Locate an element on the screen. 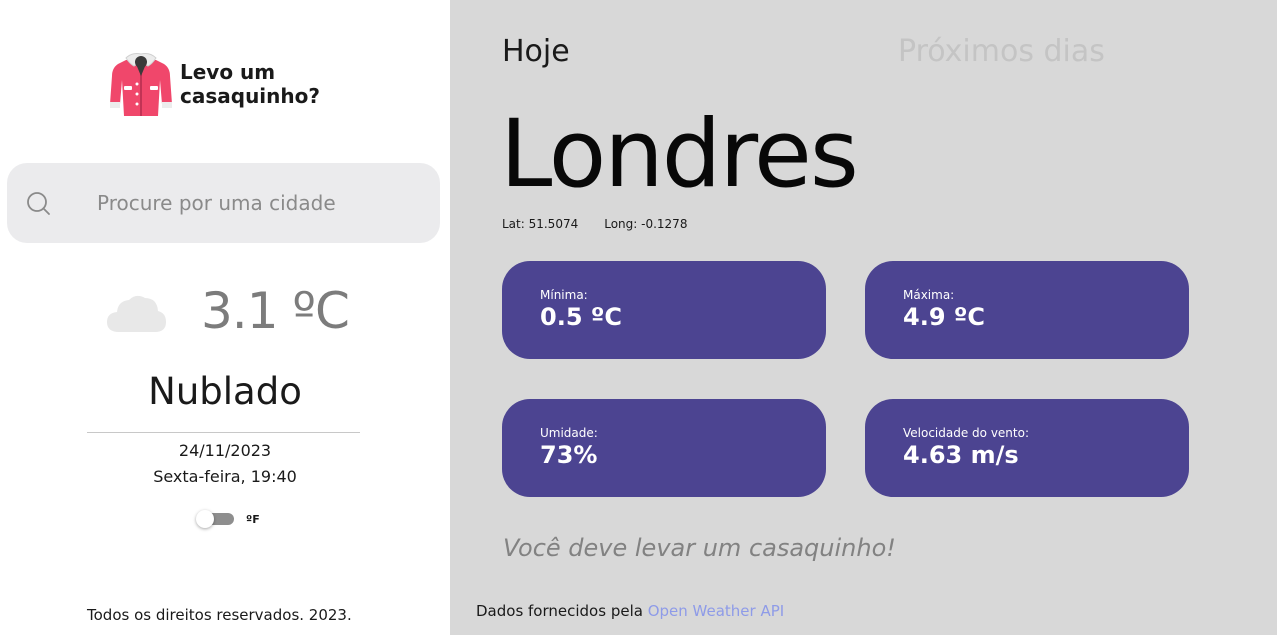 This screenshot has height=635, width=1277. copyright: Todos os direitos reservados. 2023. is located at coordinates (219, 615).